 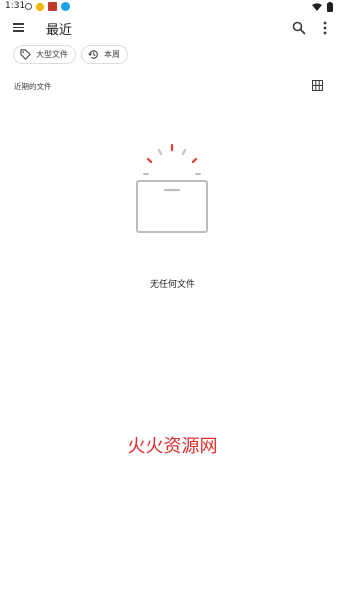 I want to click on weather-sun-icon, so click(x=40, y=6).